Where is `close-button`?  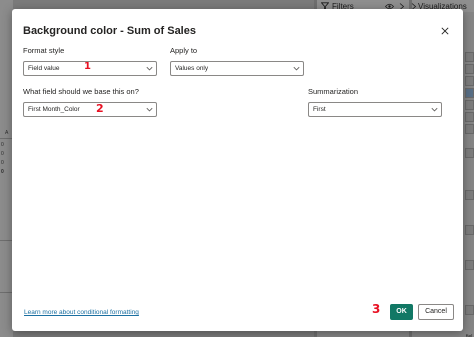 close-button is located at coordinates (445, 31).